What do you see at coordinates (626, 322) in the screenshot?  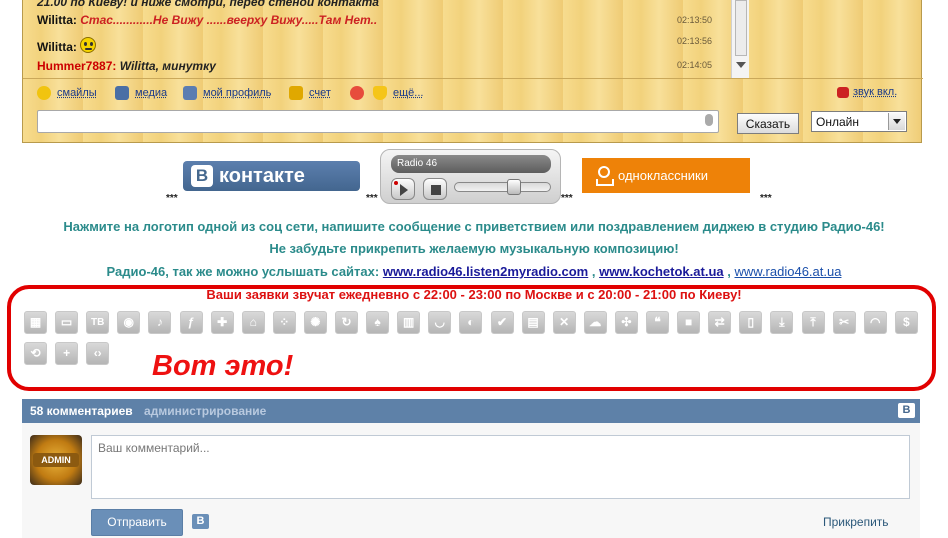 I see `compass-icon: ✣` at bounding box center [626, 322].